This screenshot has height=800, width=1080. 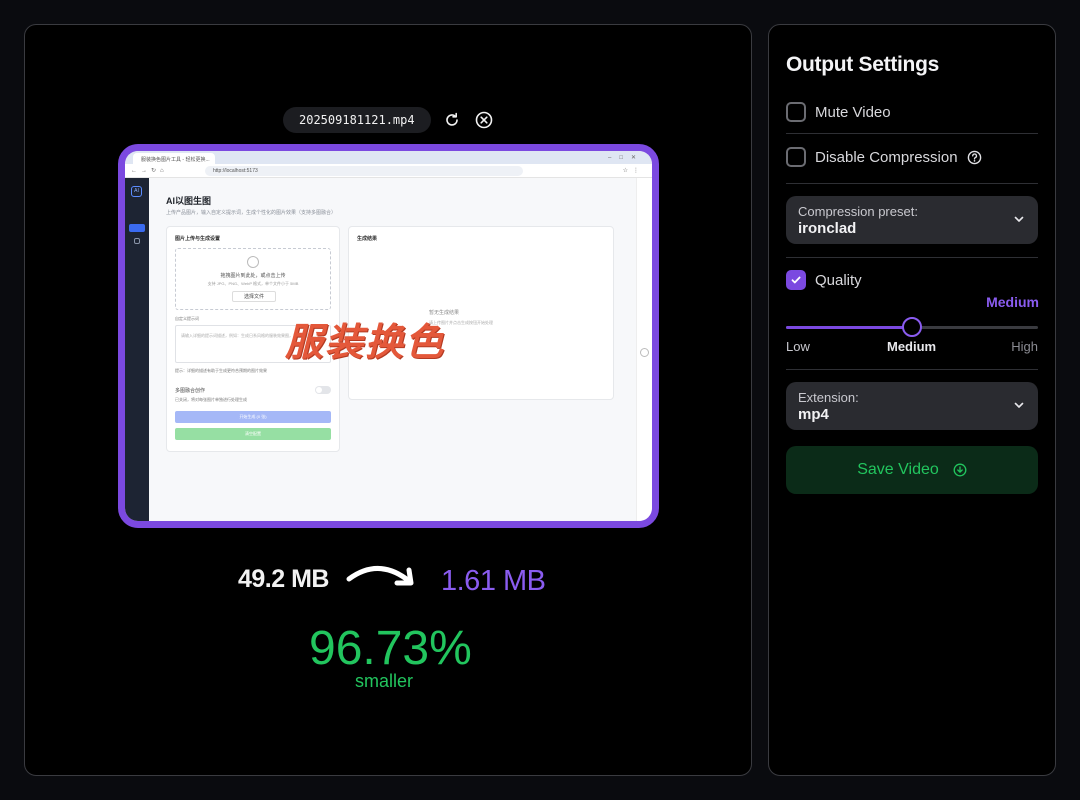 I want to click on disable-compression-label: Disable Compression, so click(x=886, y=157).